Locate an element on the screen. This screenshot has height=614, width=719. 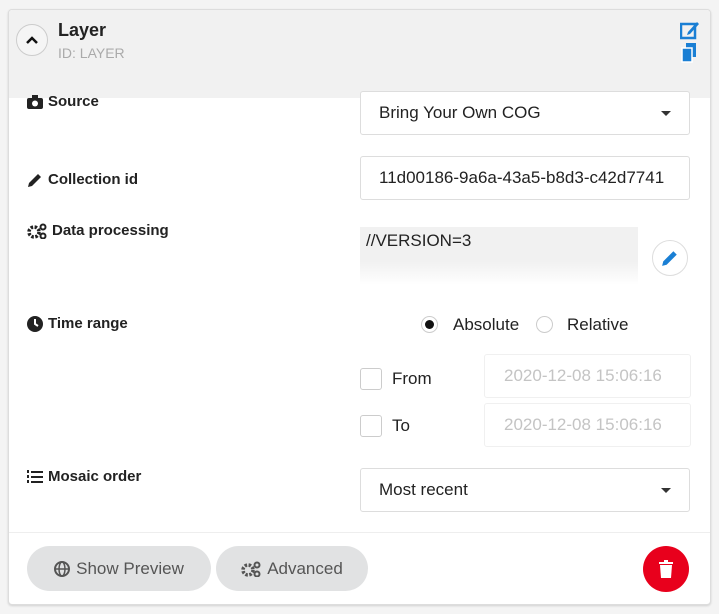
collection-label: Collection id is located at coordinates (82, 179).